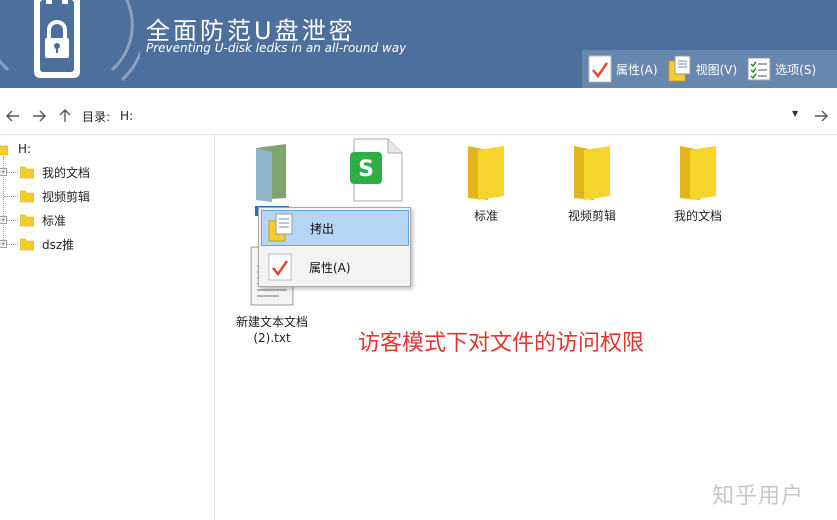 The width and height of the screenshot is (837, 520). What do you see at coordinates (15, 149) in the screenshot?
I see `tree-item-root: H:` at bounding box center [15, 149].